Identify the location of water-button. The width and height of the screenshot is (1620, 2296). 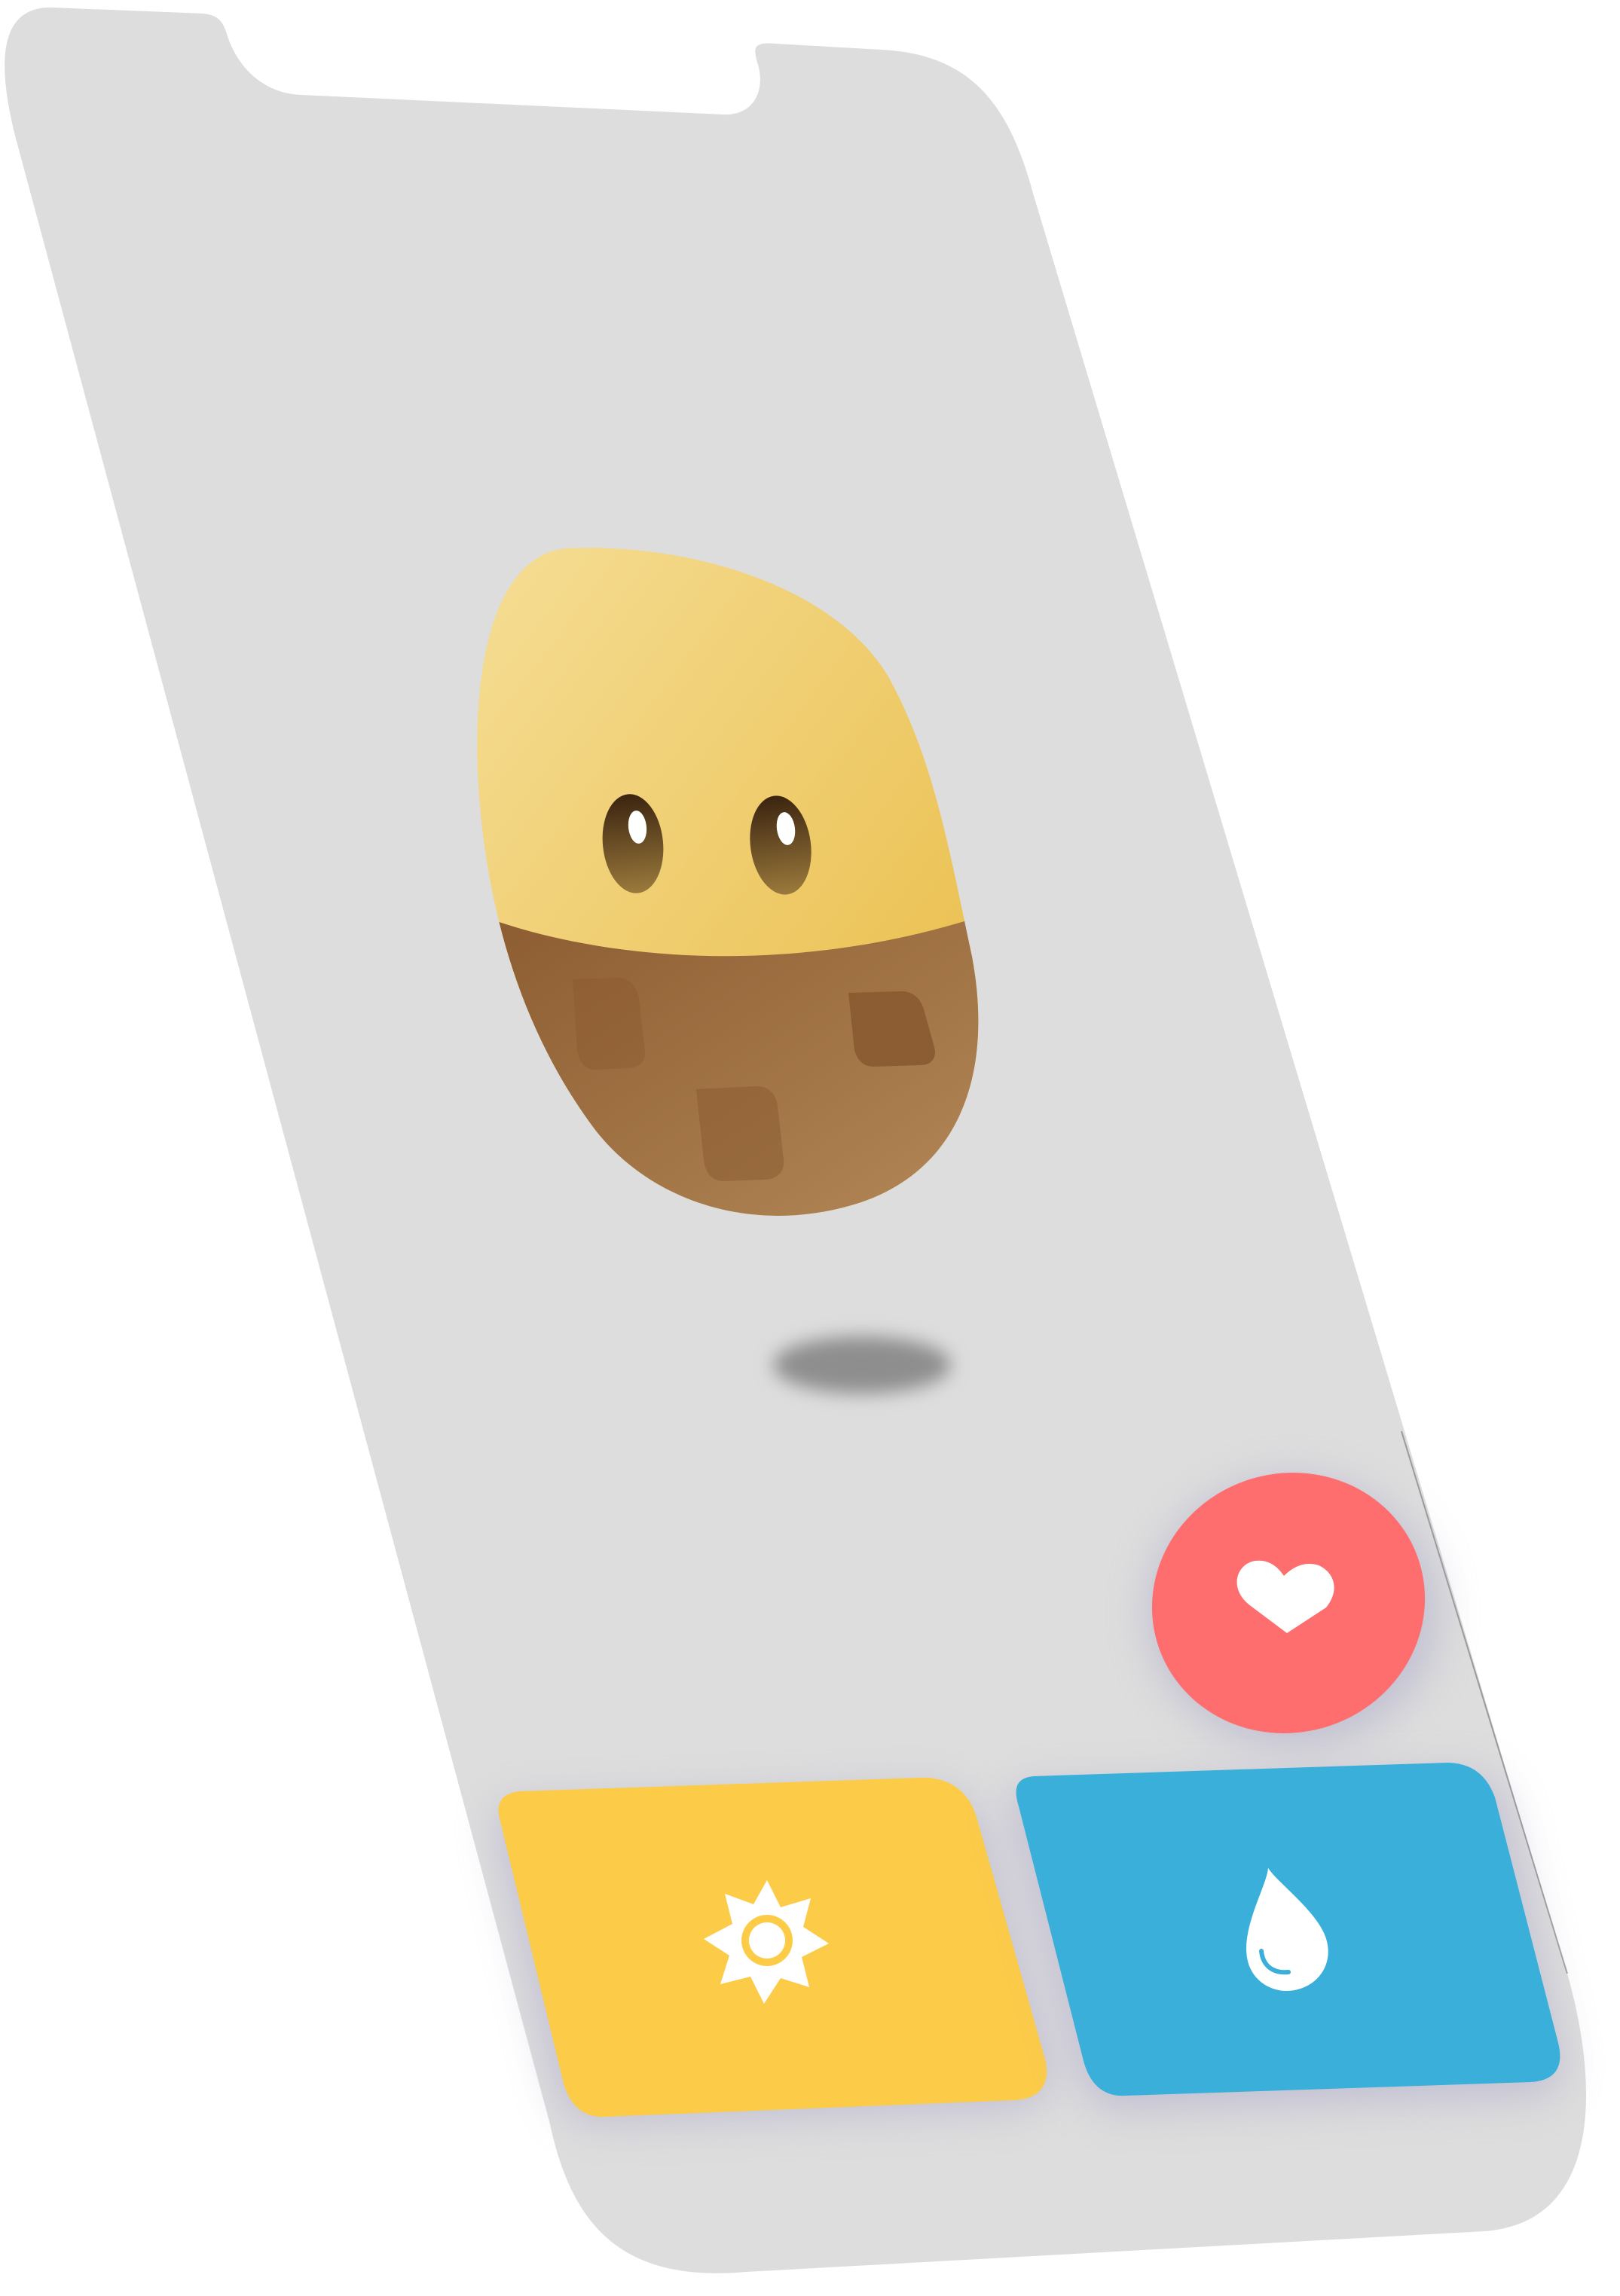
(1286, 1937).